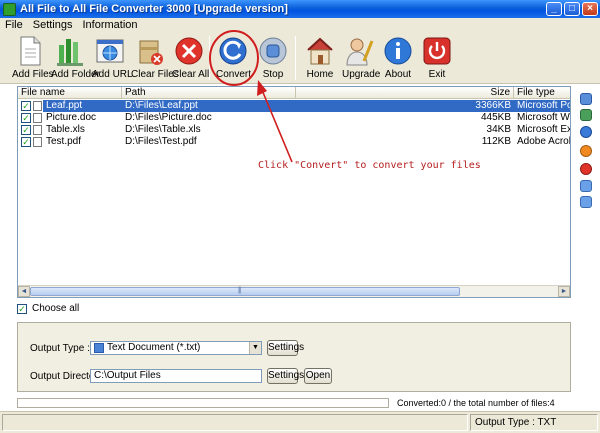 This screenshot has width=600, height=433. I want to click on stop-icon, so click(273, 51).